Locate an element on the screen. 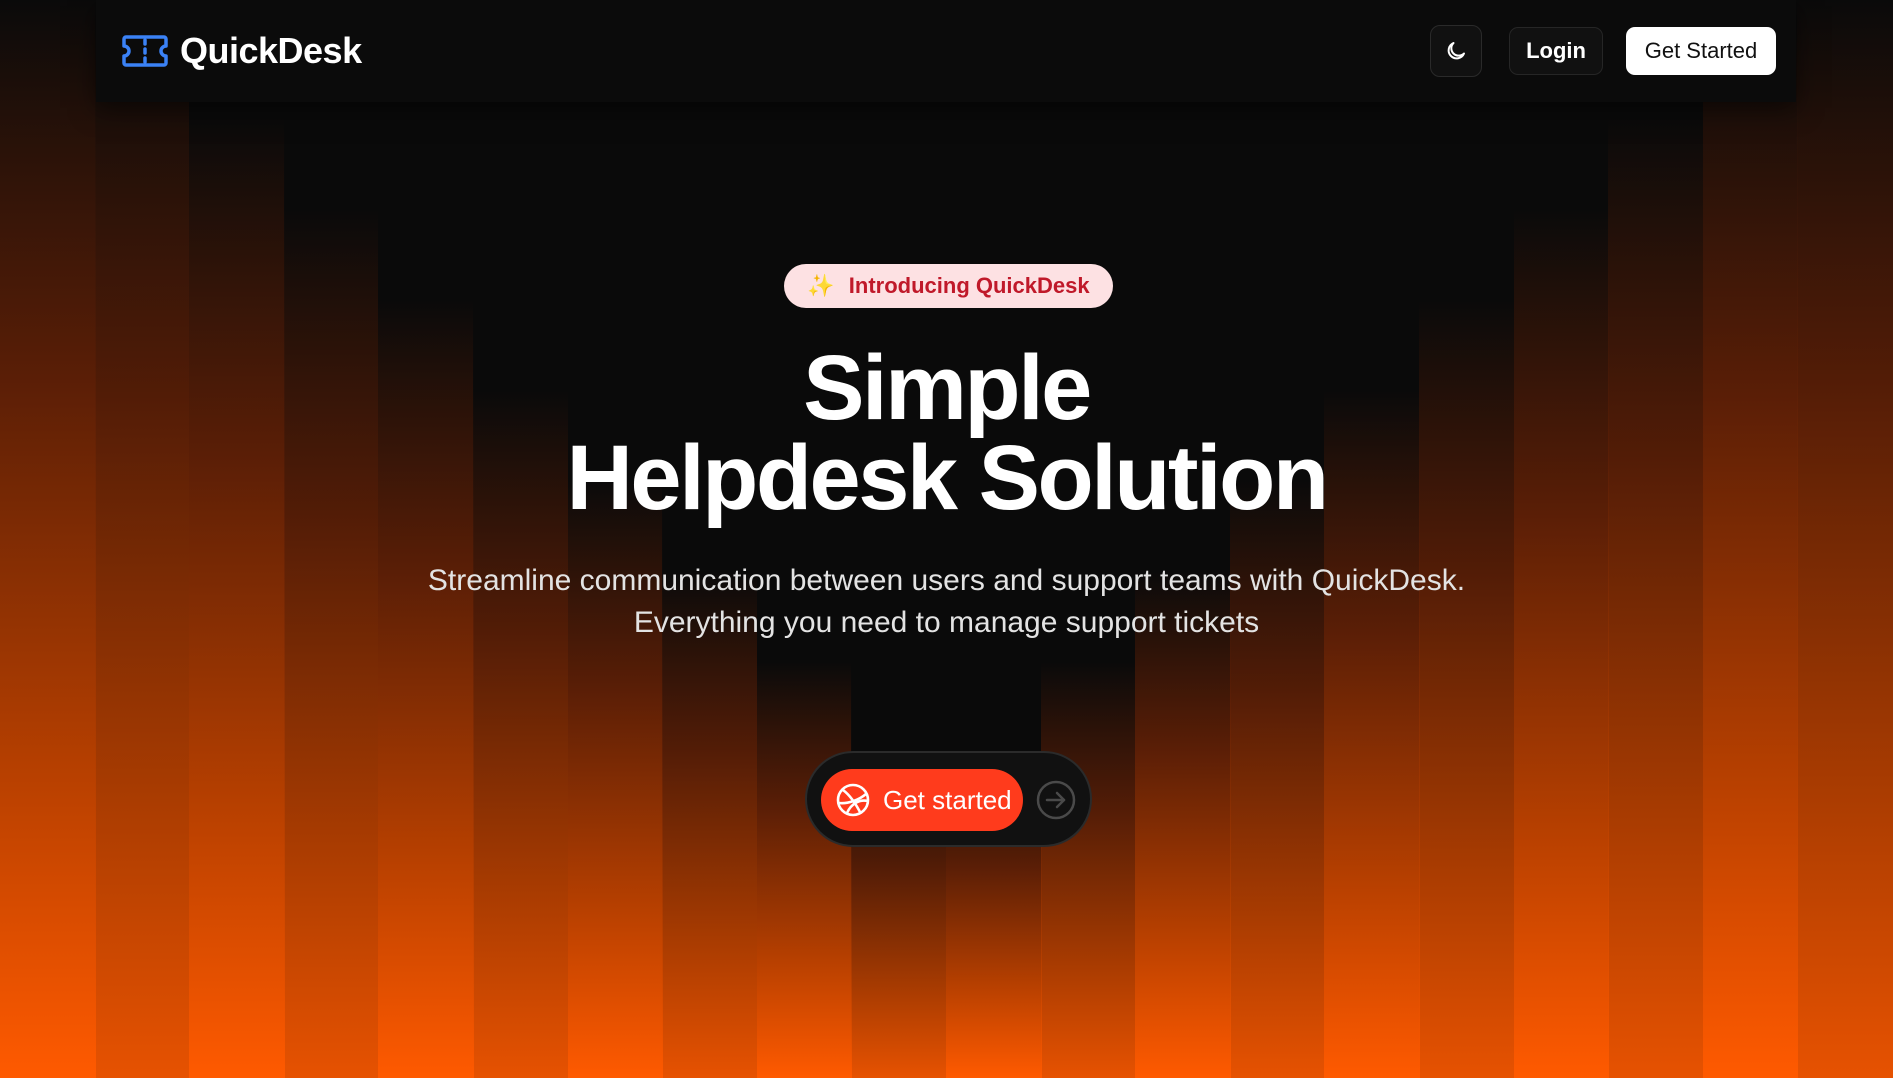  sparkles-icon: ✨ is located at coordinates (821, 285).